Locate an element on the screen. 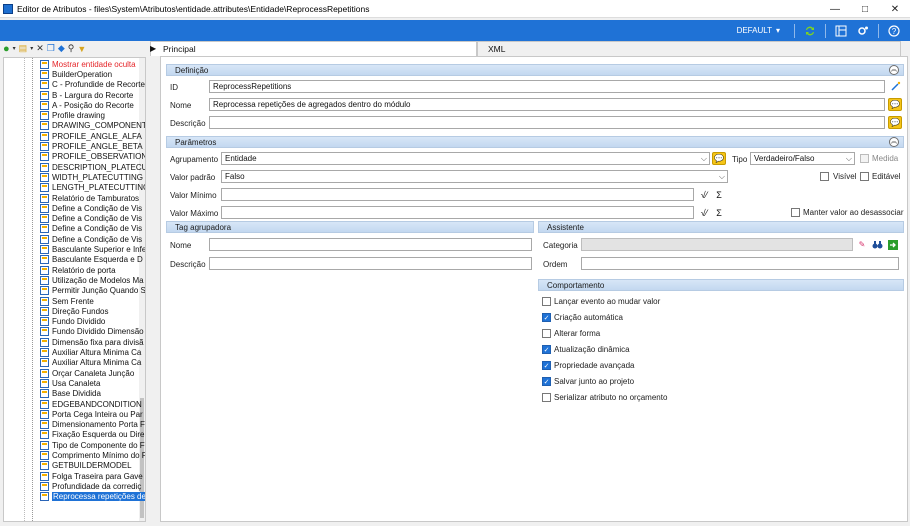  minimize-icon: — is located at coordinates (835, 9).